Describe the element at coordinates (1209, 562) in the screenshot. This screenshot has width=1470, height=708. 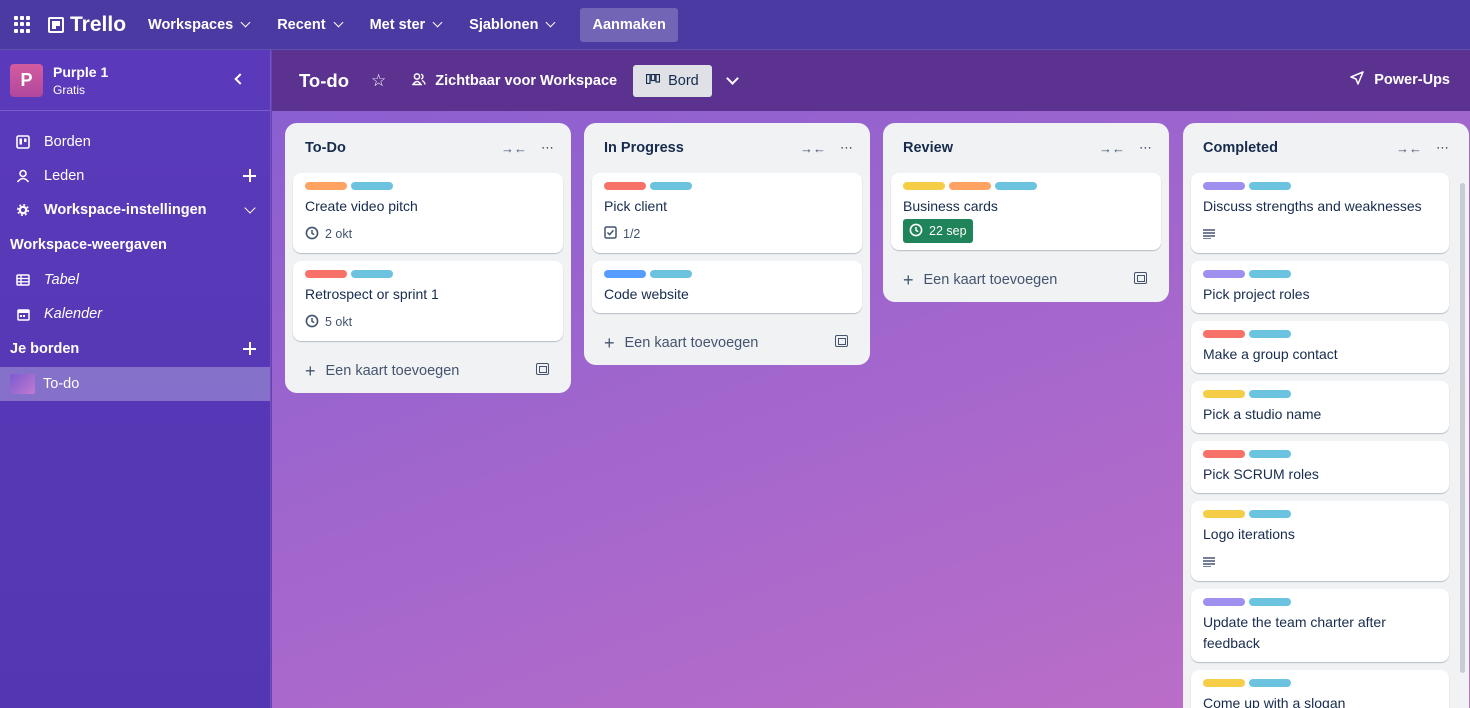
I see `description-icon` at that location.